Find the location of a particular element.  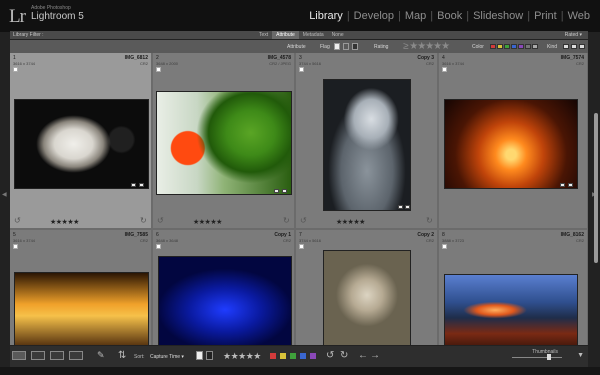

color-chip-purple is located at coordinates (521, 46).